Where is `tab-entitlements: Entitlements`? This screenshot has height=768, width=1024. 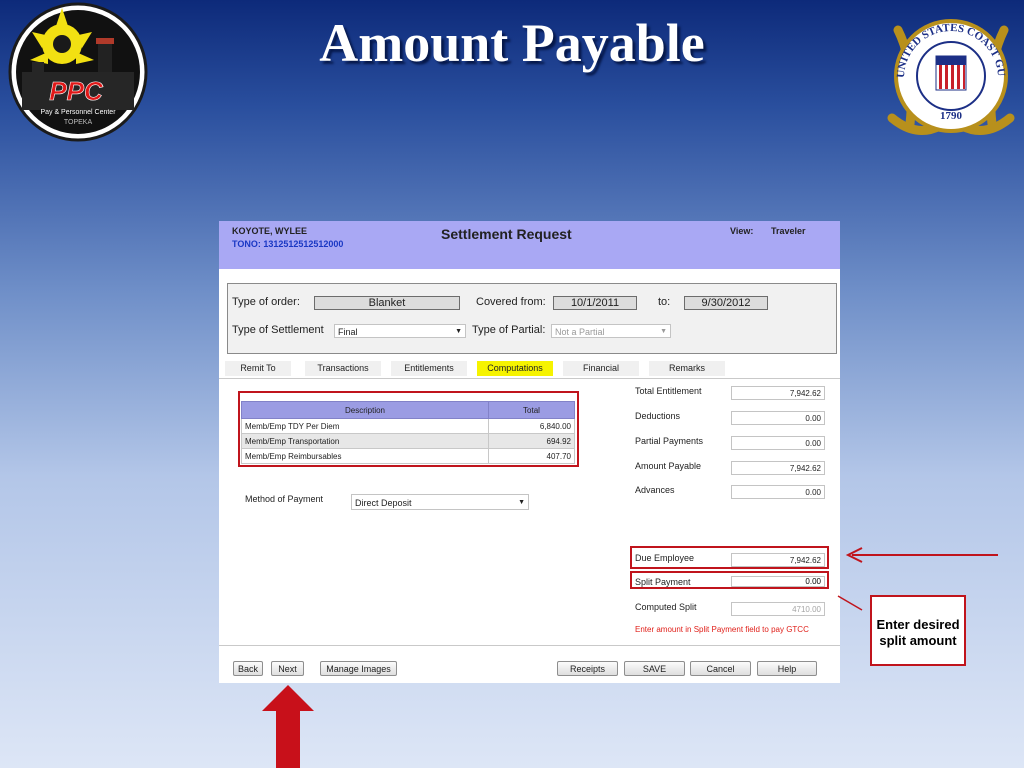
tab-entitlements: Entitlements is located at coordinates (429, 368).